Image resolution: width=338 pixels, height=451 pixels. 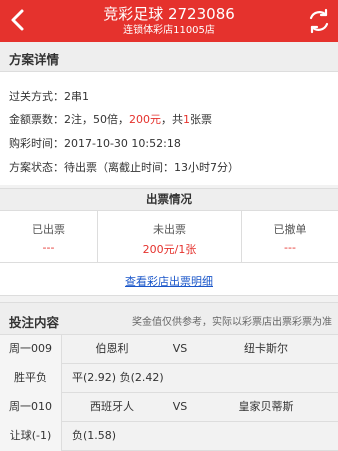 What do you see at coordinates (151, 167) in the screenshot?
I see `status-value: 待出票（离截止时间：13小时7分）` at bounding box center [151, 167].